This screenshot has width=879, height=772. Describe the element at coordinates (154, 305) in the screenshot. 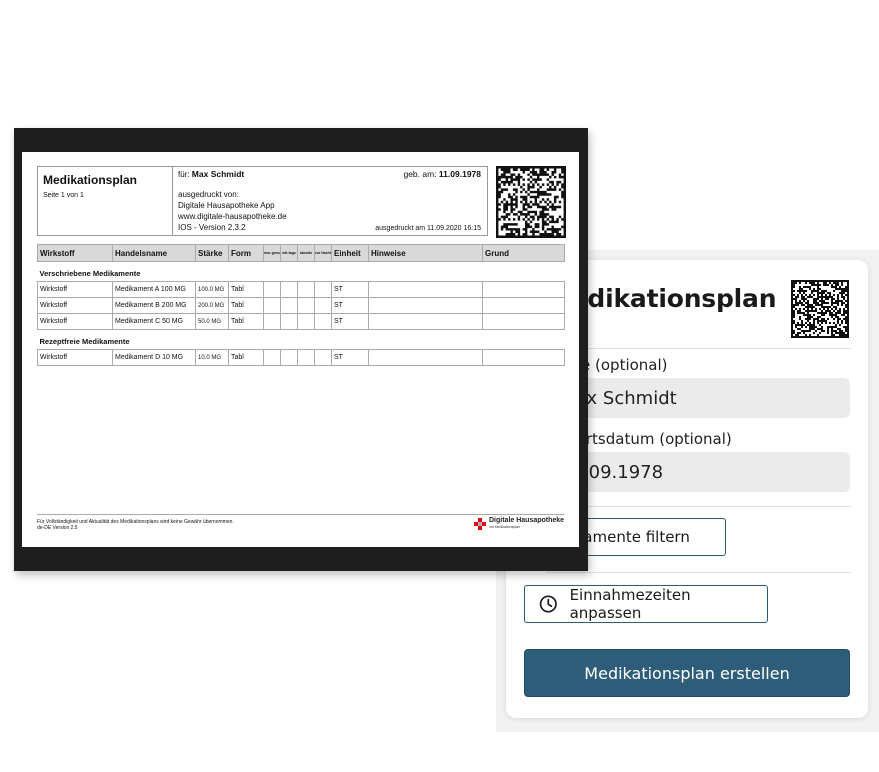

I see `cell-name: Medikament B 200 MG` at that location.